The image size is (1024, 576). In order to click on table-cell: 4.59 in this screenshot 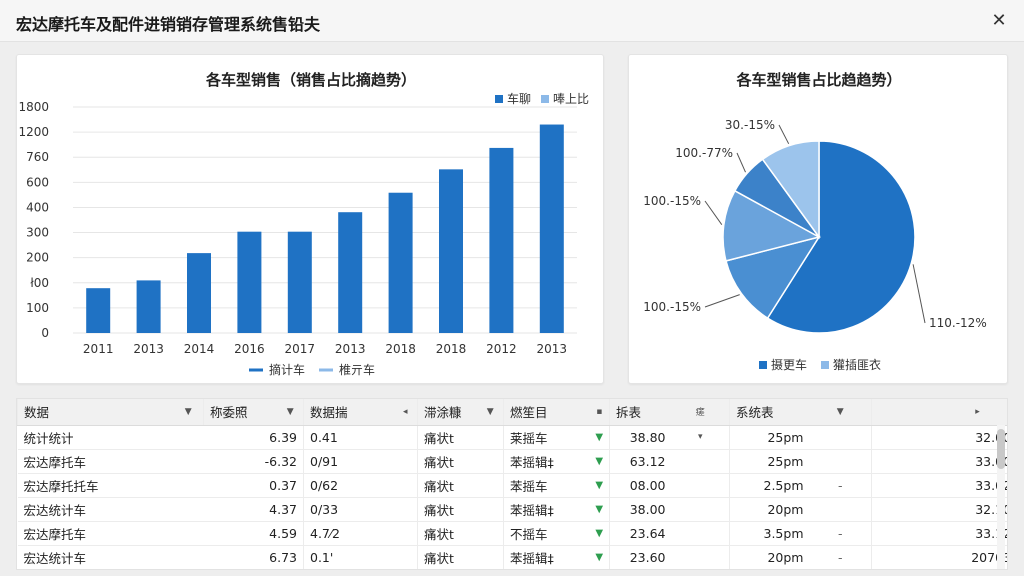, I will do `click(253, 533)`.